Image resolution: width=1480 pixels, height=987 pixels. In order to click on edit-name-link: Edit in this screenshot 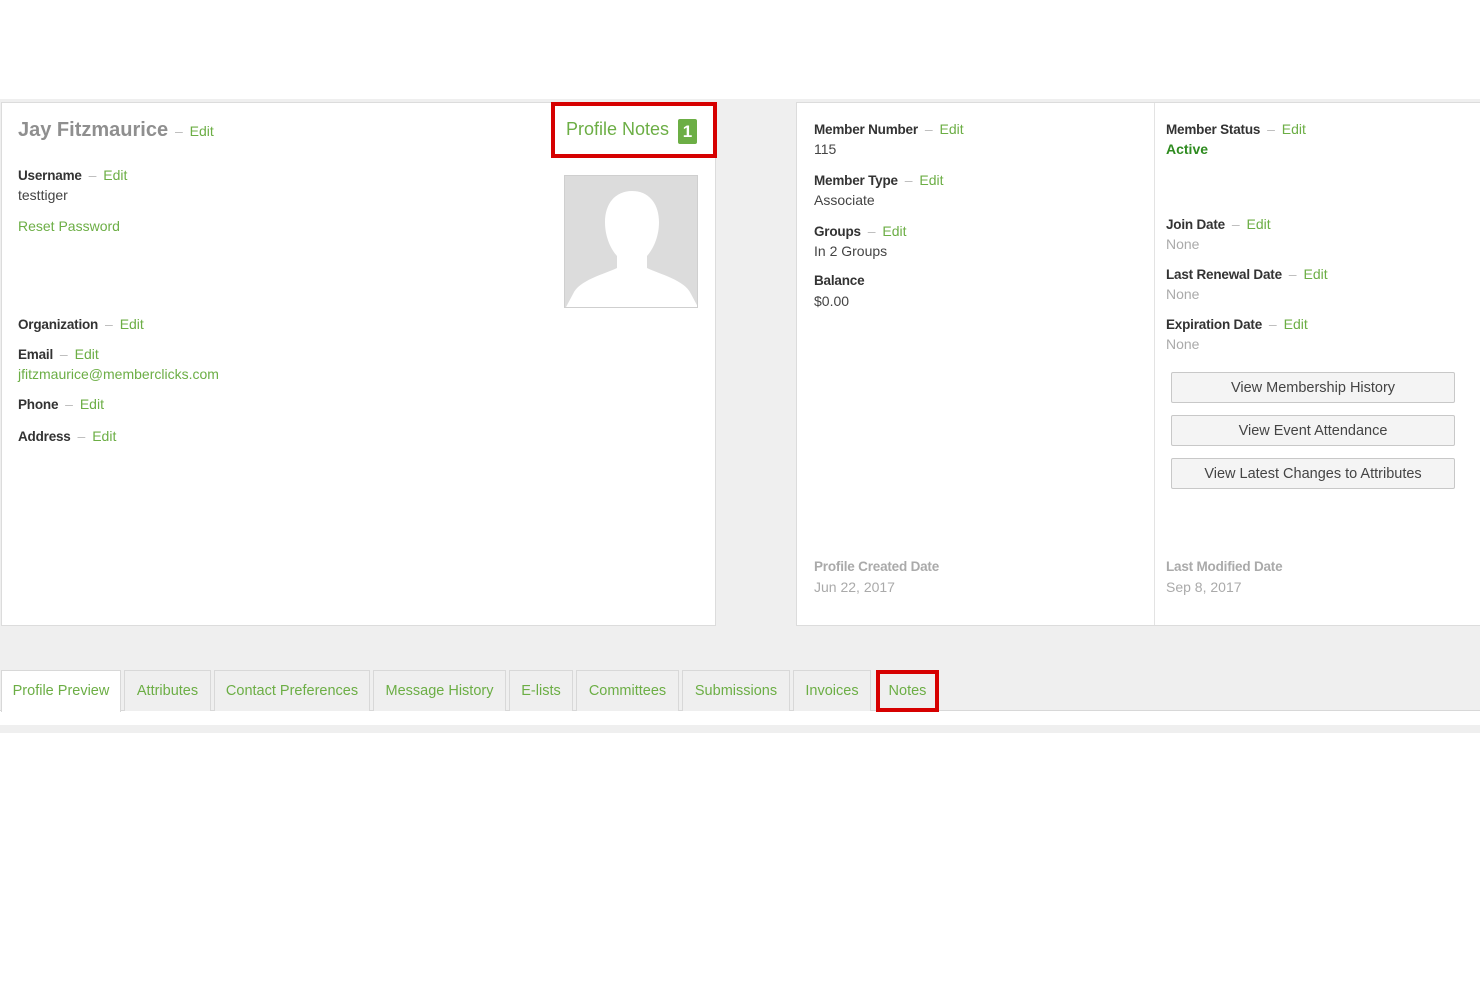, I will do `click(202, 131)`.